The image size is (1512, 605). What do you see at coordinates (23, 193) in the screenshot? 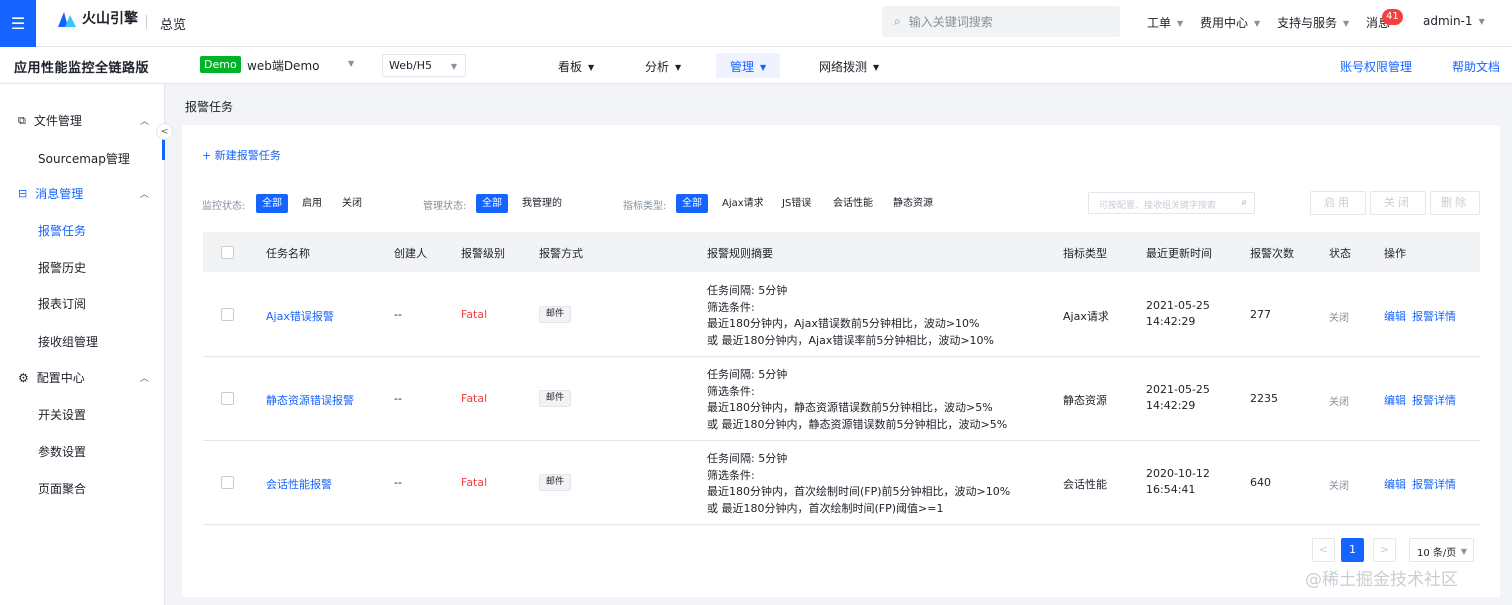
I see `message-icon: ⊟` at bounding box center [23, 193].